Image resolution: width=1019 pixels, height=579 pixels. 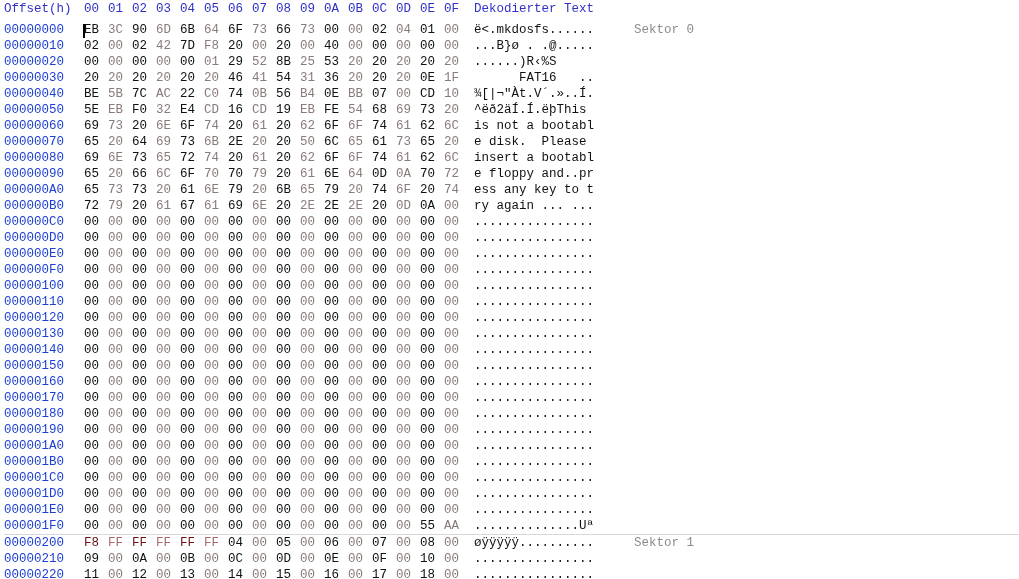 I want to click on hex-byte: 05, so click(x=288, y=543).